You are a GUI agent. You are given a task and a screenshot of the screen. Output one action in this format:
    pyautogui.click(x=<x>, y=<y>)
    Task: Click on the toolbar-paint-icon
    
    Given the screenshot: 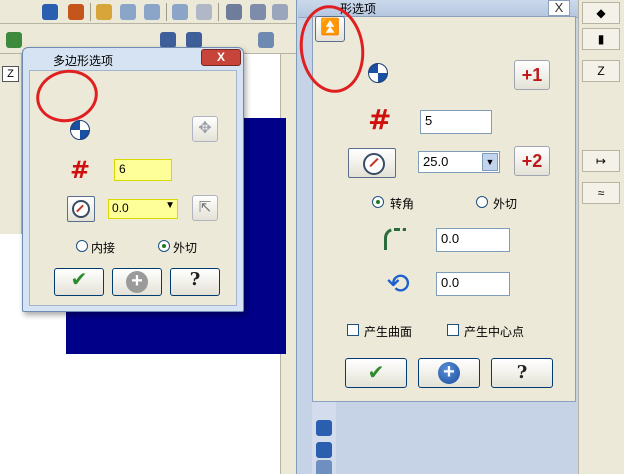 What is the action you would take?
    pyautogui.click(x=76, y=12)
    